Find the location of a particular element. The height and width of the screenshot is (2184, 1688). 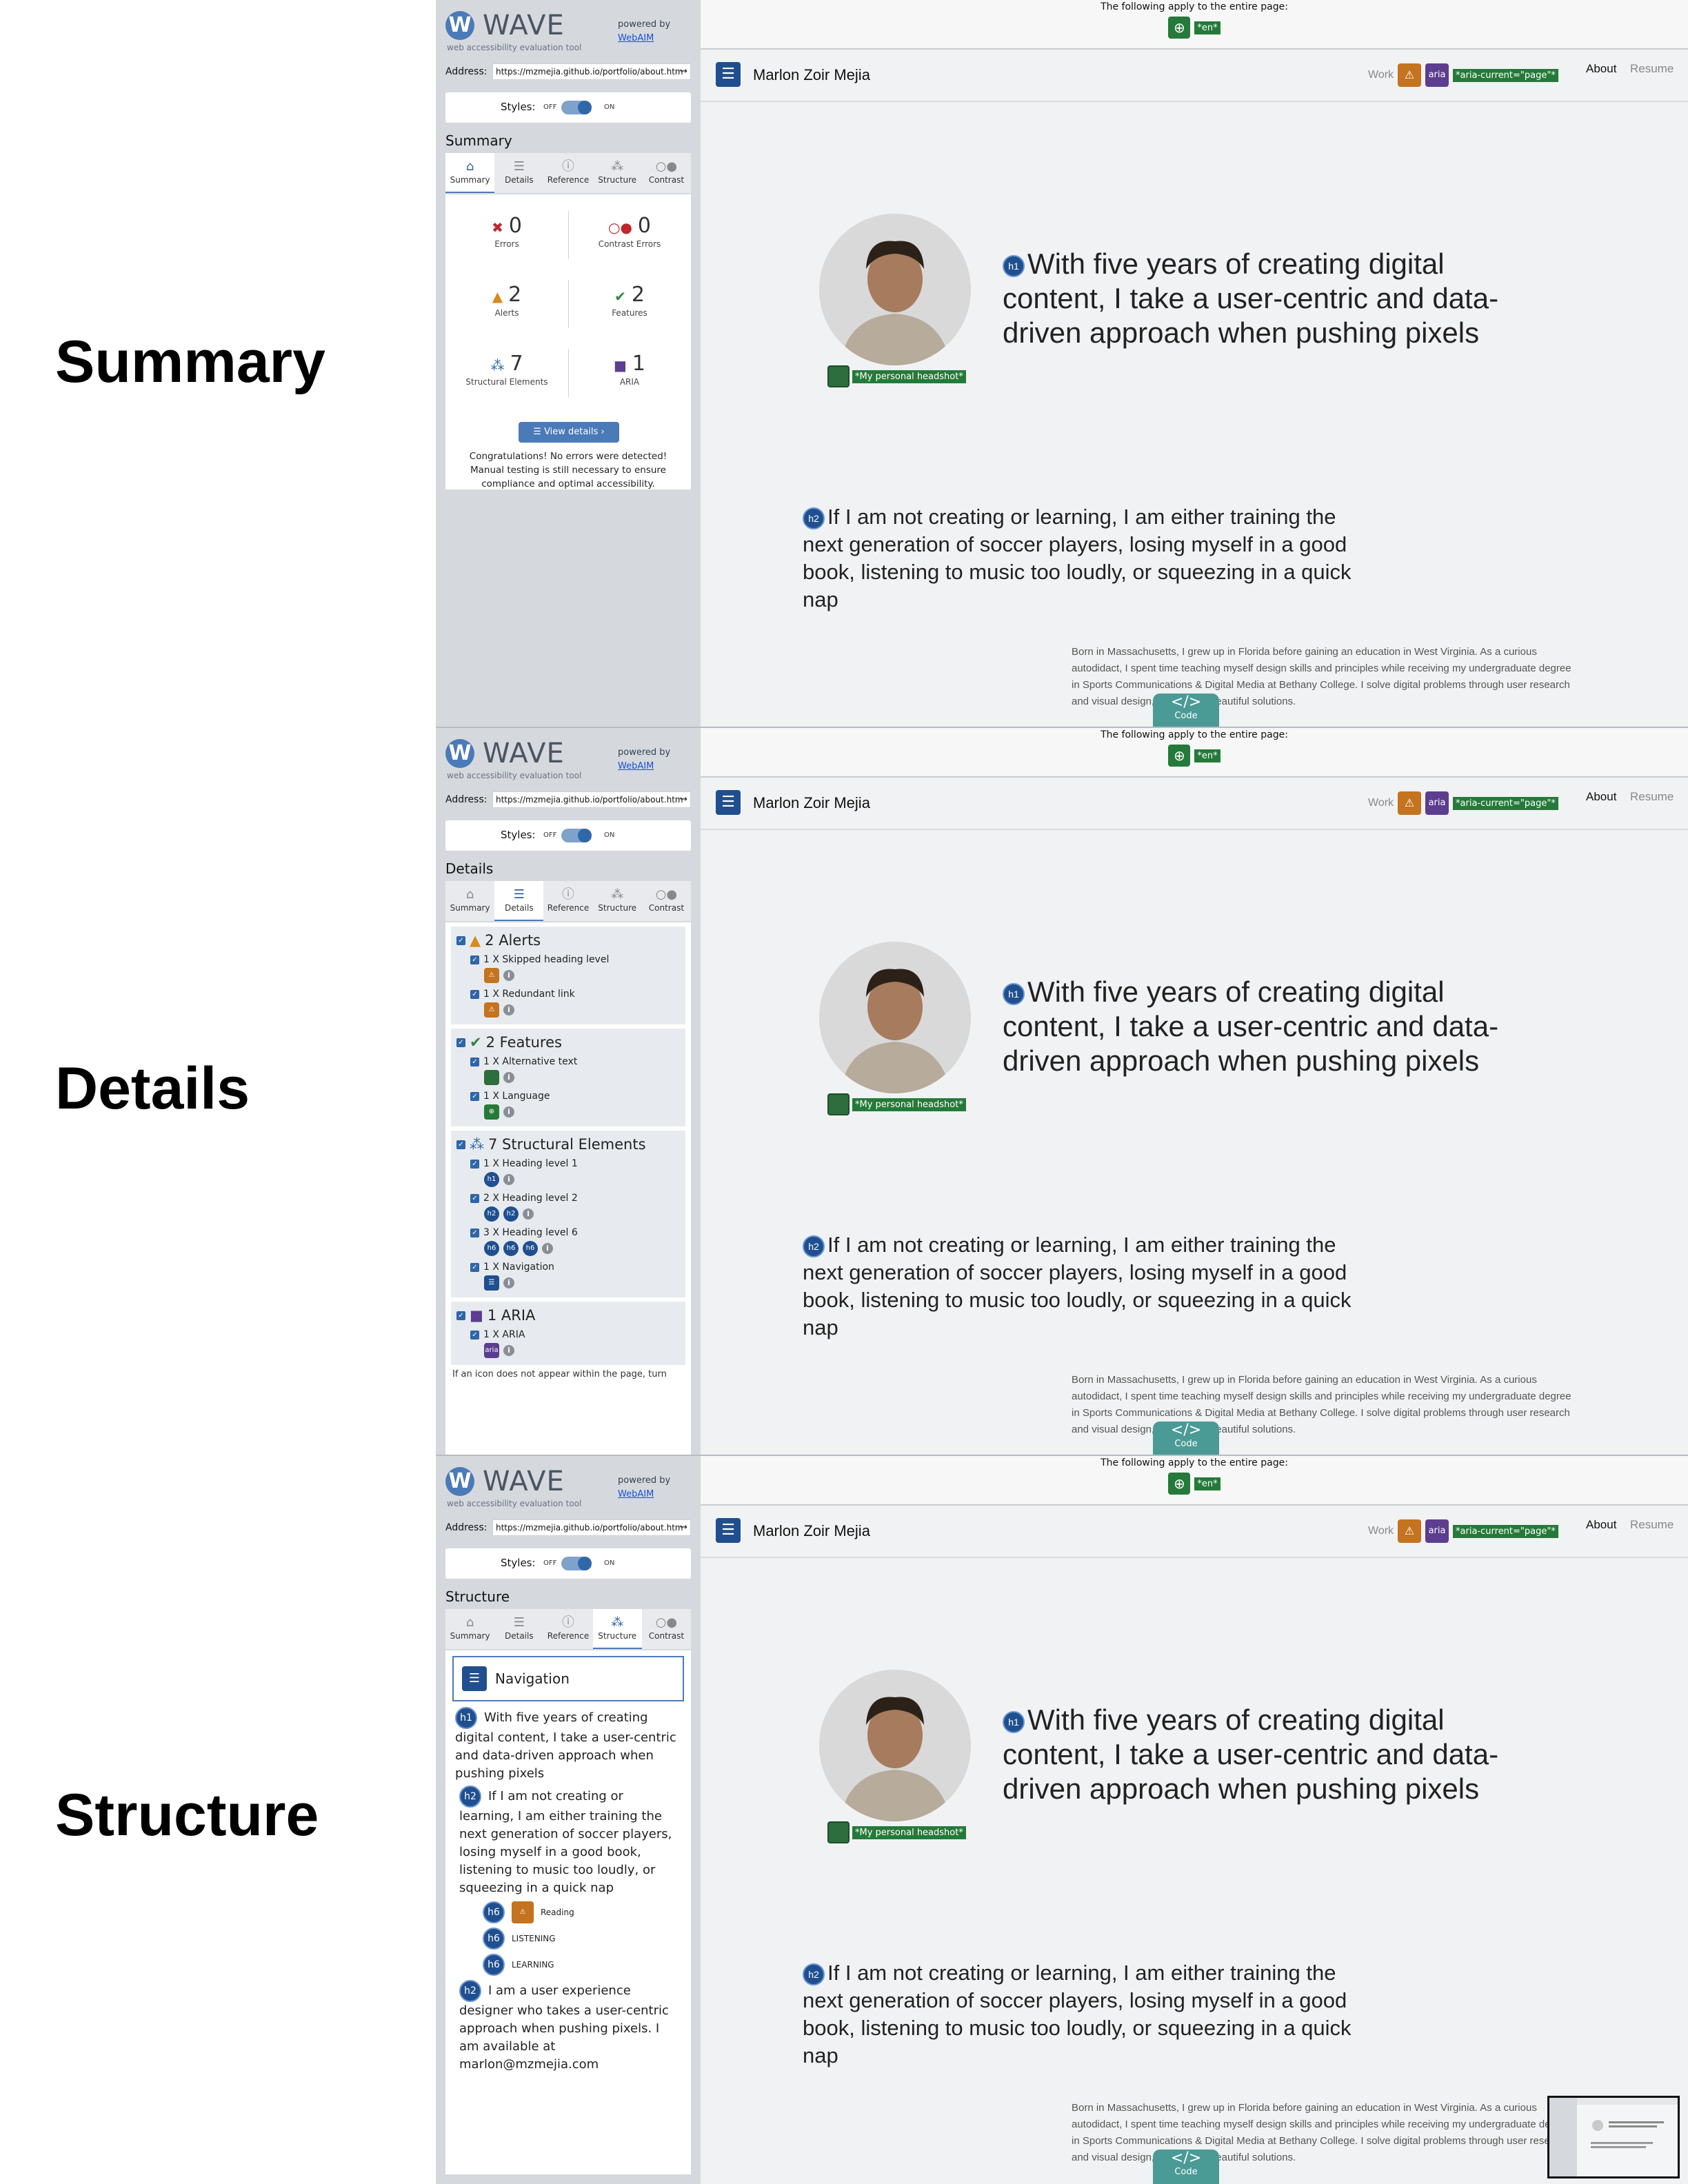

structural-checkbox: ✓ is located at coordinates (461, 1144).